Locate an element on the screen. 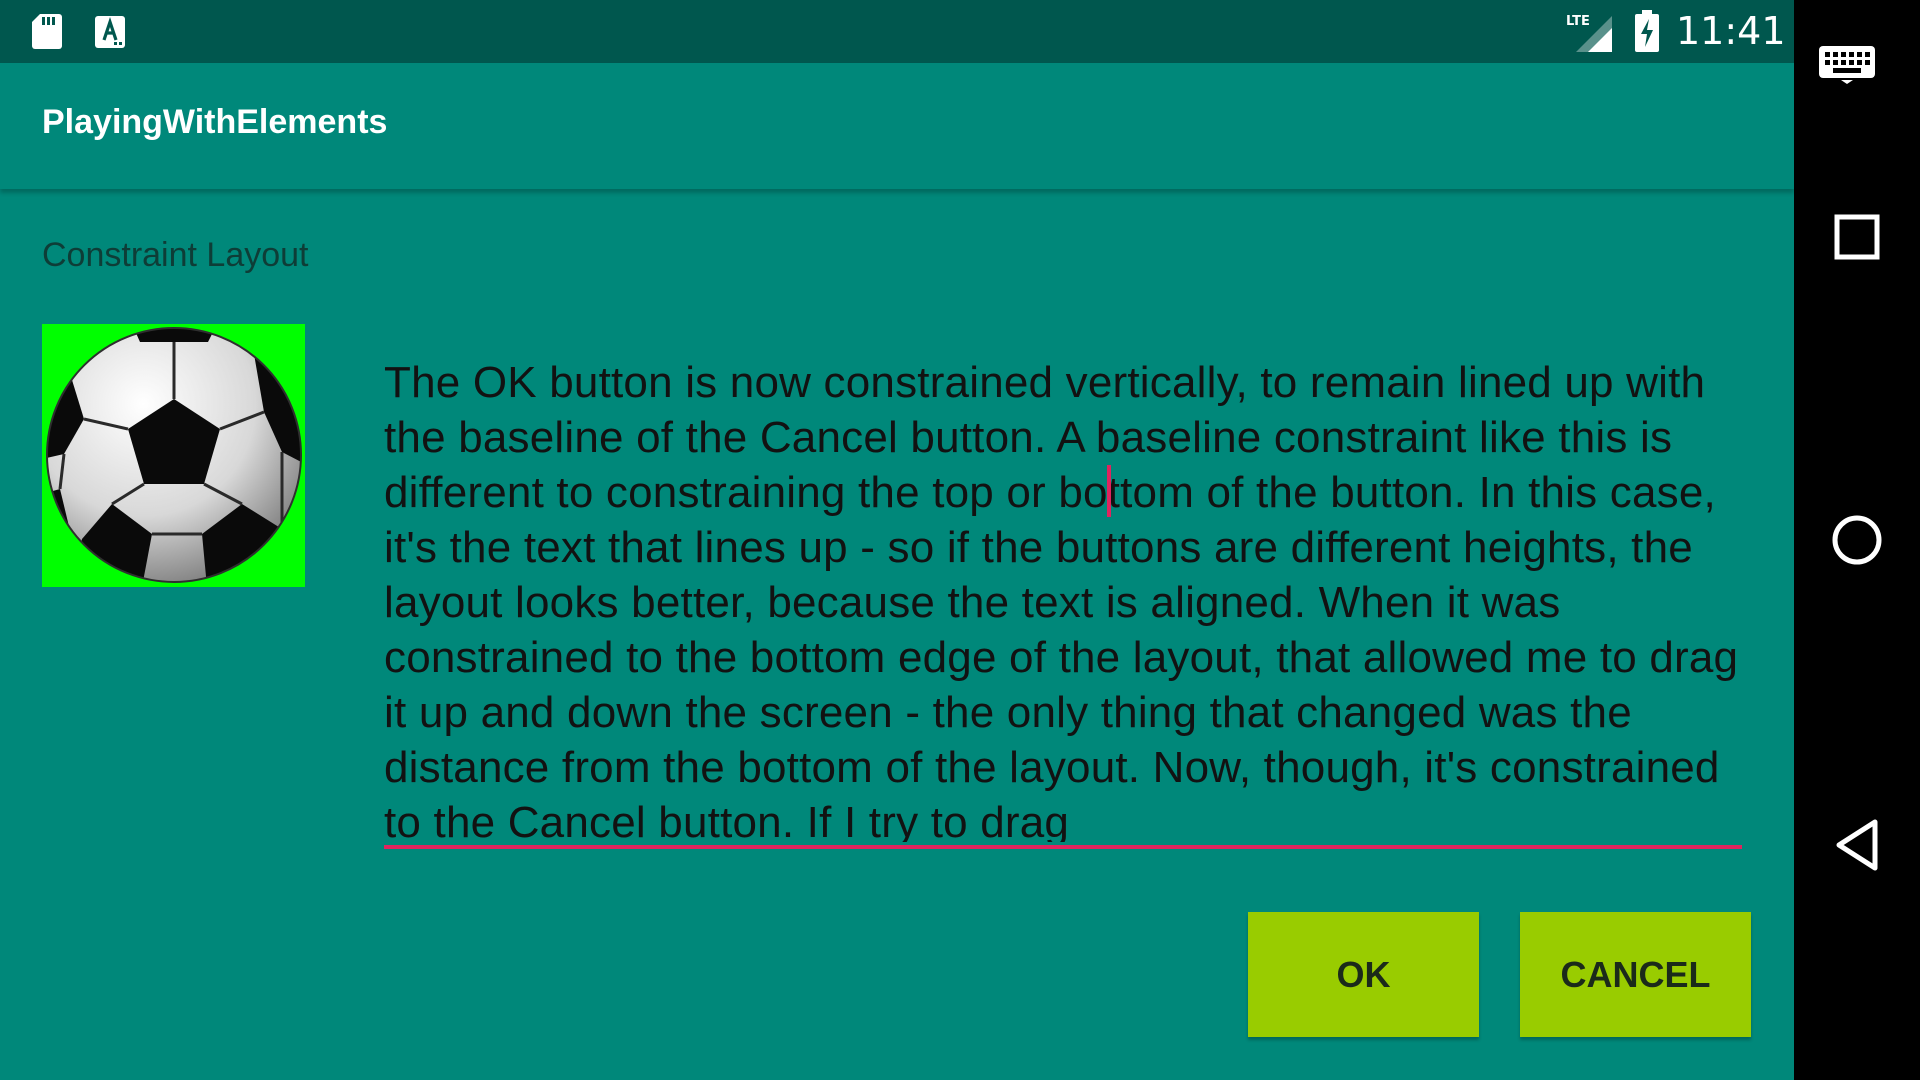  soccer-ball-image is located at coordinates (173, 455).